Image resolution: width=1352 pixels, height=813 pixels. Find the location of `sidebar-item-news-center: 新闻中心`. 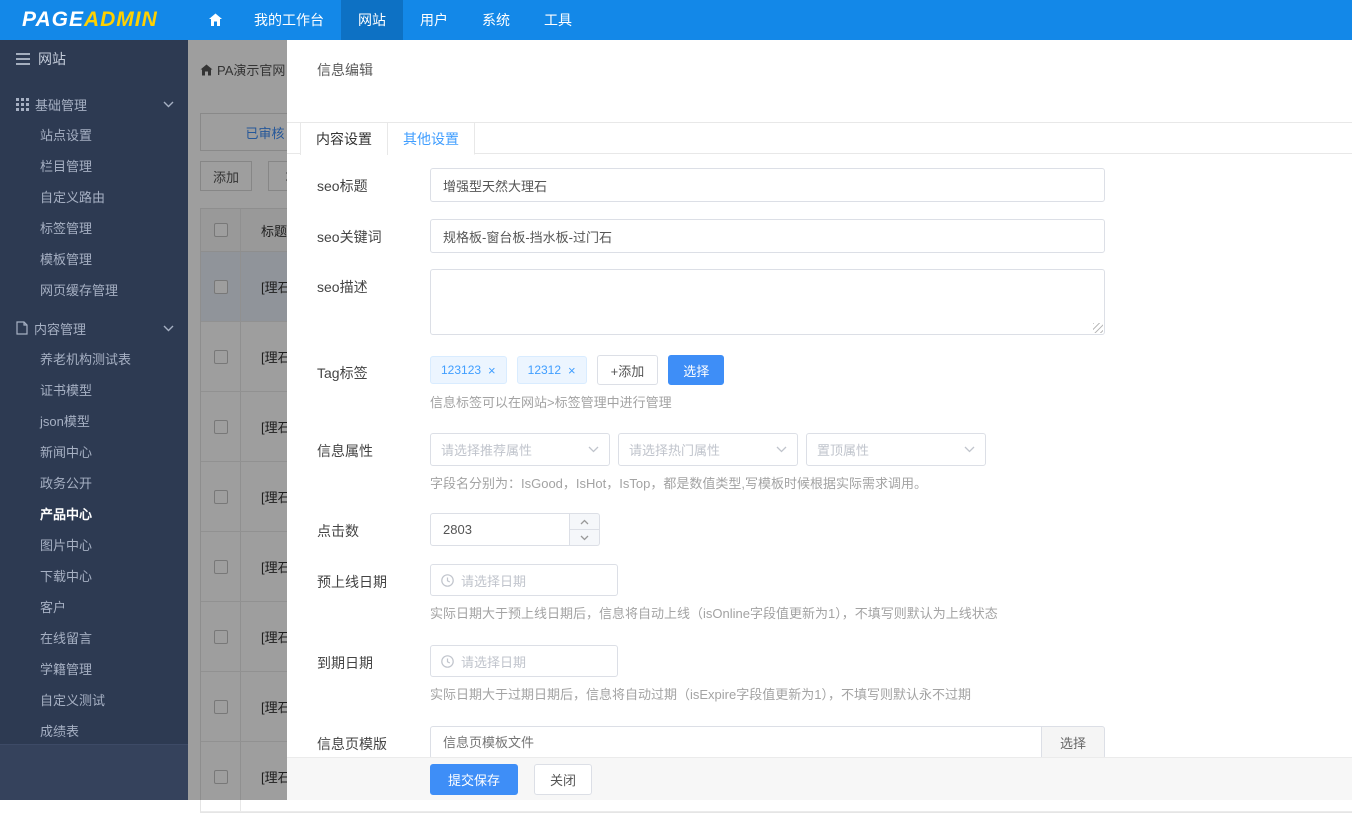

sidebar-item-news-center: 新闻中心 is located at coordinates (94, 452).